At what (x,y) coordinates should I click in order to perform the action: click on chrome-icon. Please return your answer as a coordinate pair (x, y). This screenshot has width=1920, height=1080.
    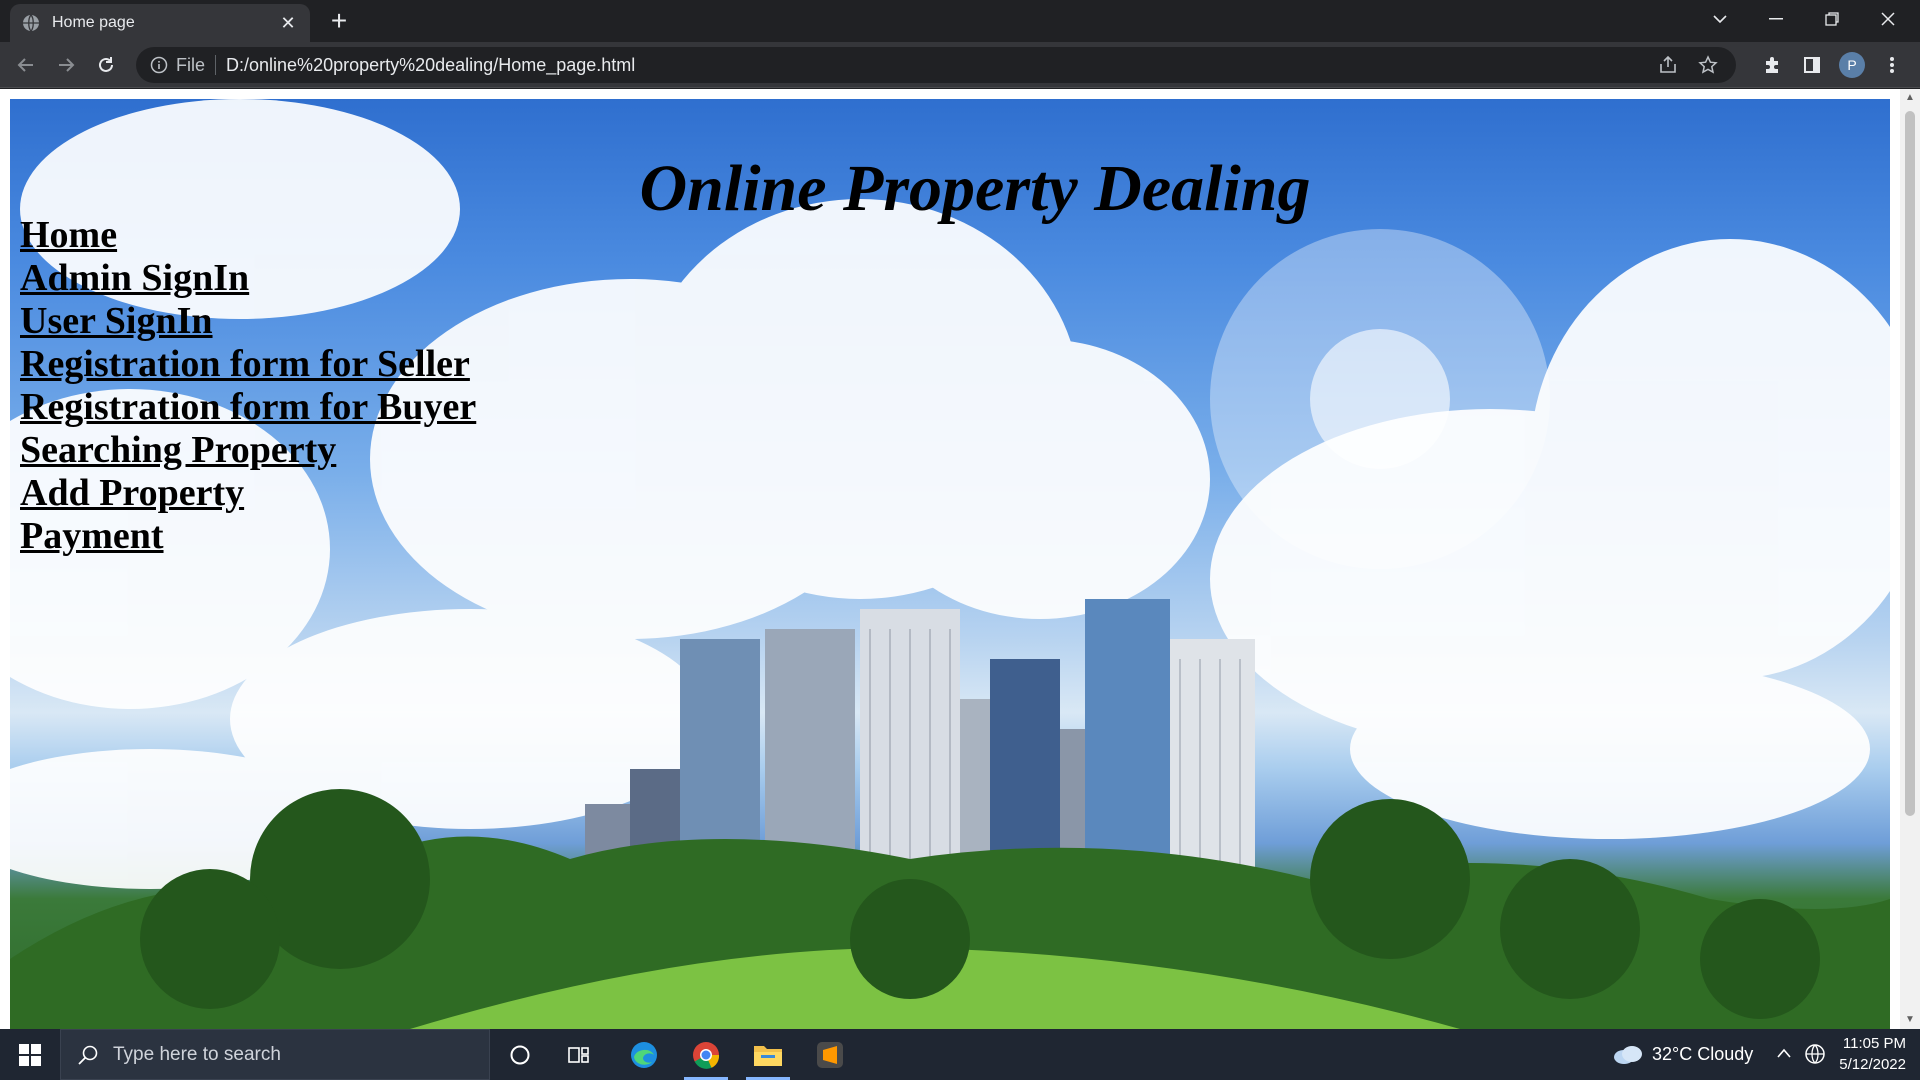
    Looking at the image, I should click on (706, 1054).